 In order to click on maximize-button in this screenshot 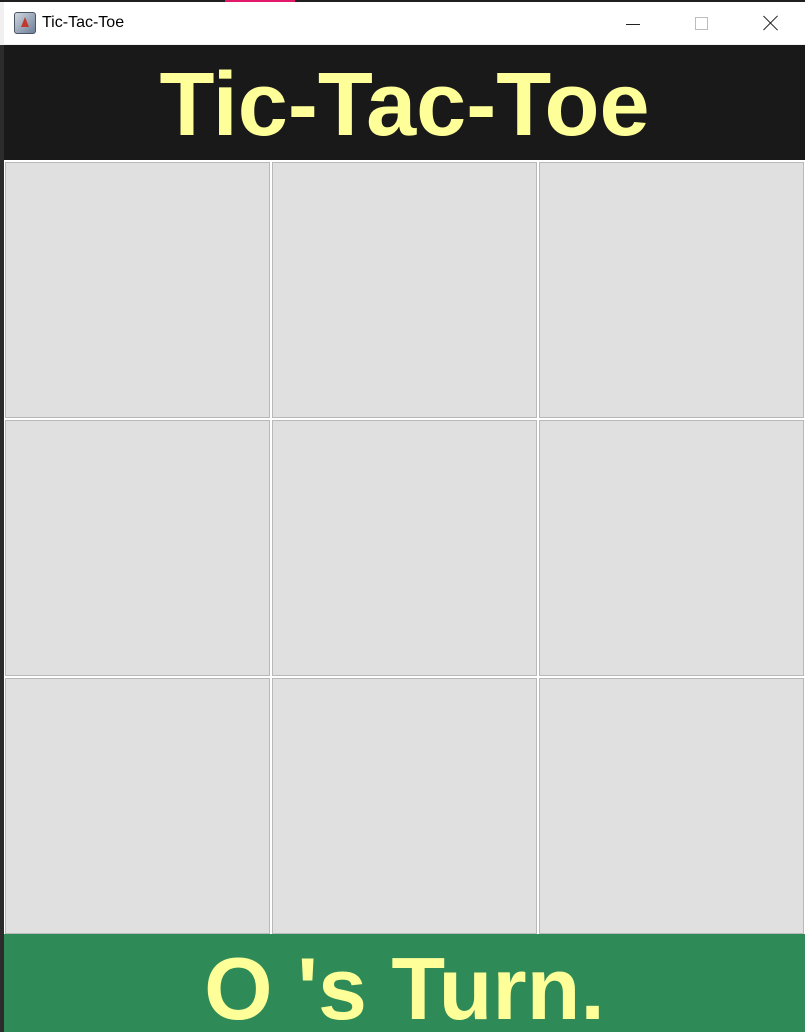, I will do `click(701, 23)`.